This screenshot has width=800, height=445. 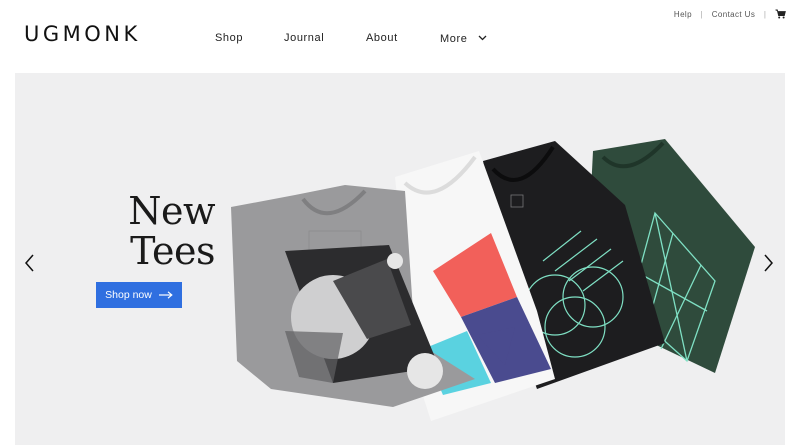 What do you see at coordinates (128, 295) in the screenshot?
I see `shop-now-label: Shop now` at bounding box center [128, 295].